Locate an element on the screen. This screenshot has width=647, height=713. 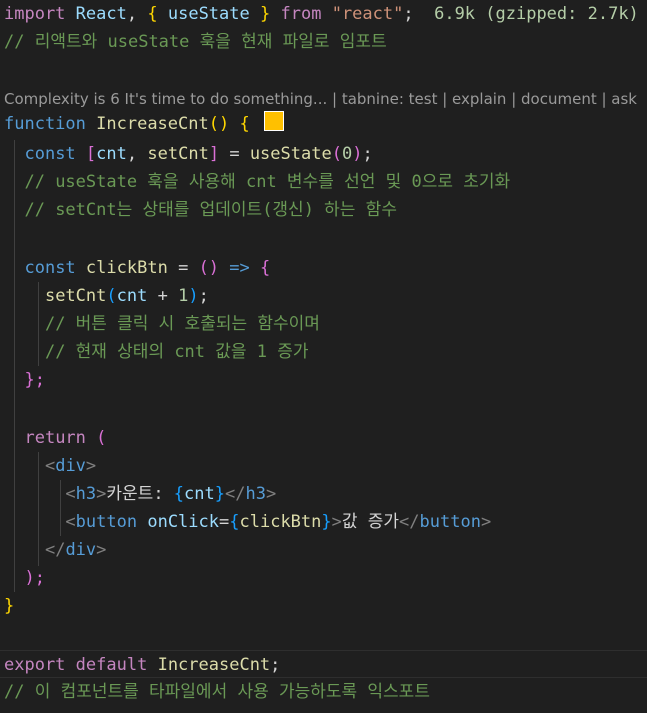
identifier-react: React is located at coordinates (101, 14).